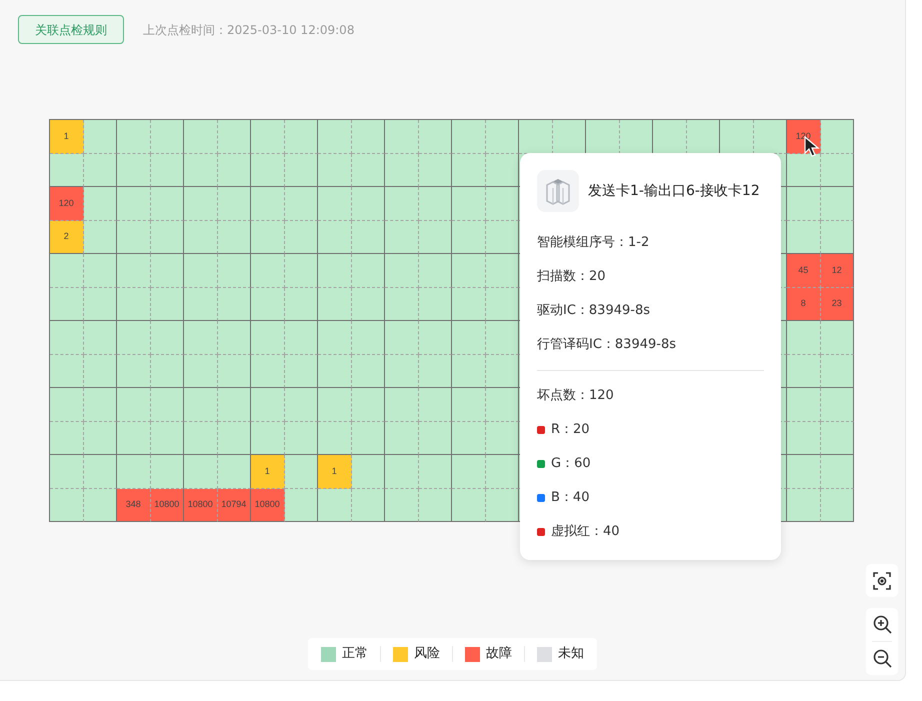 The height and width of the screenshot is (701, 922). What do you see at coordinates (67, 203) in the screenshot?
I see `grid-cell: 120` at bounding box center [67, 203].